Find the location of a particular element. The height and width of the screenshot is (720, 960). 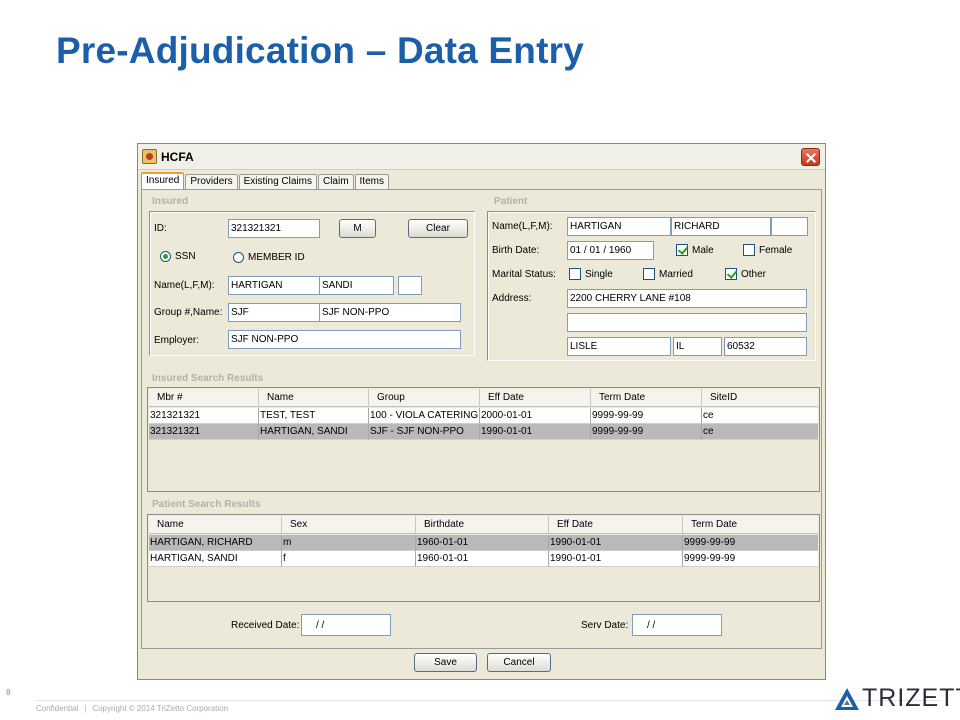

insured-last-name-field: HARTIGAN is located at coordinates (274, 285).